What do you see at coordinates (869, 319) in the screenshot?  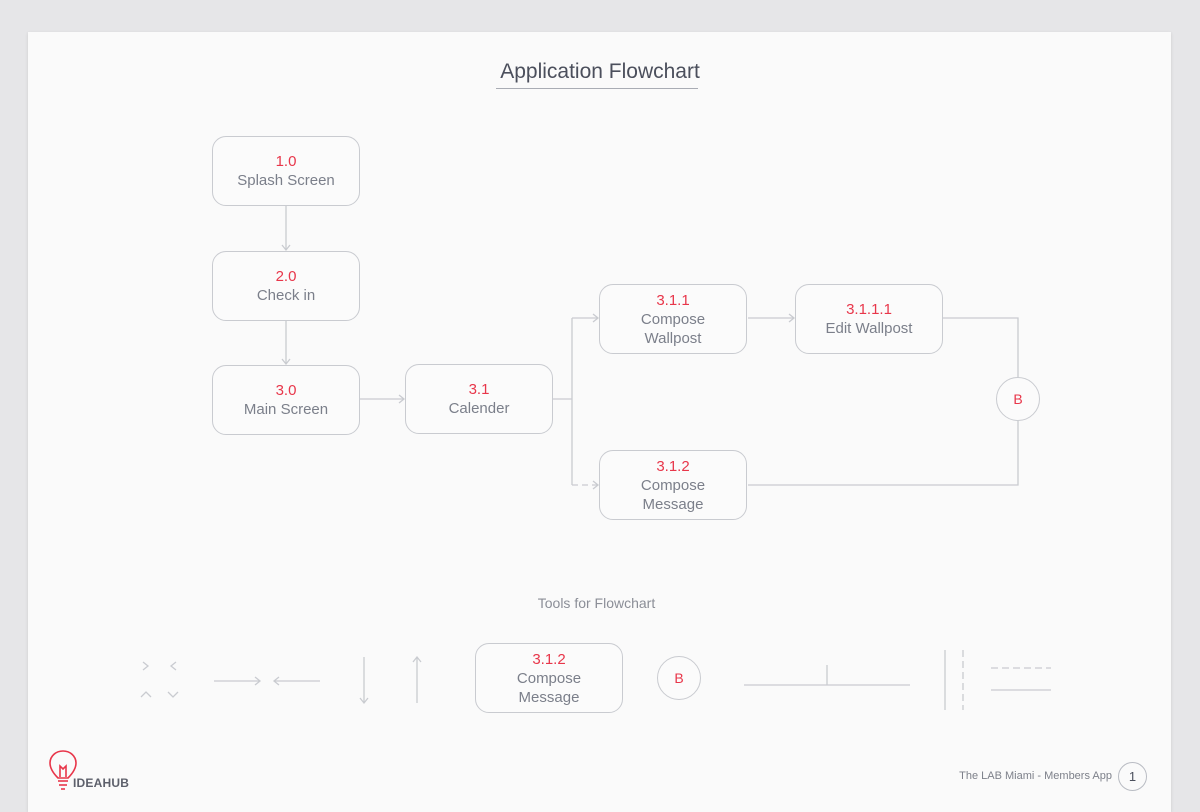 I see `node-edit-wallpost: 3.1.1.1 Edit Wallpost` at bounding box center [869, 319].